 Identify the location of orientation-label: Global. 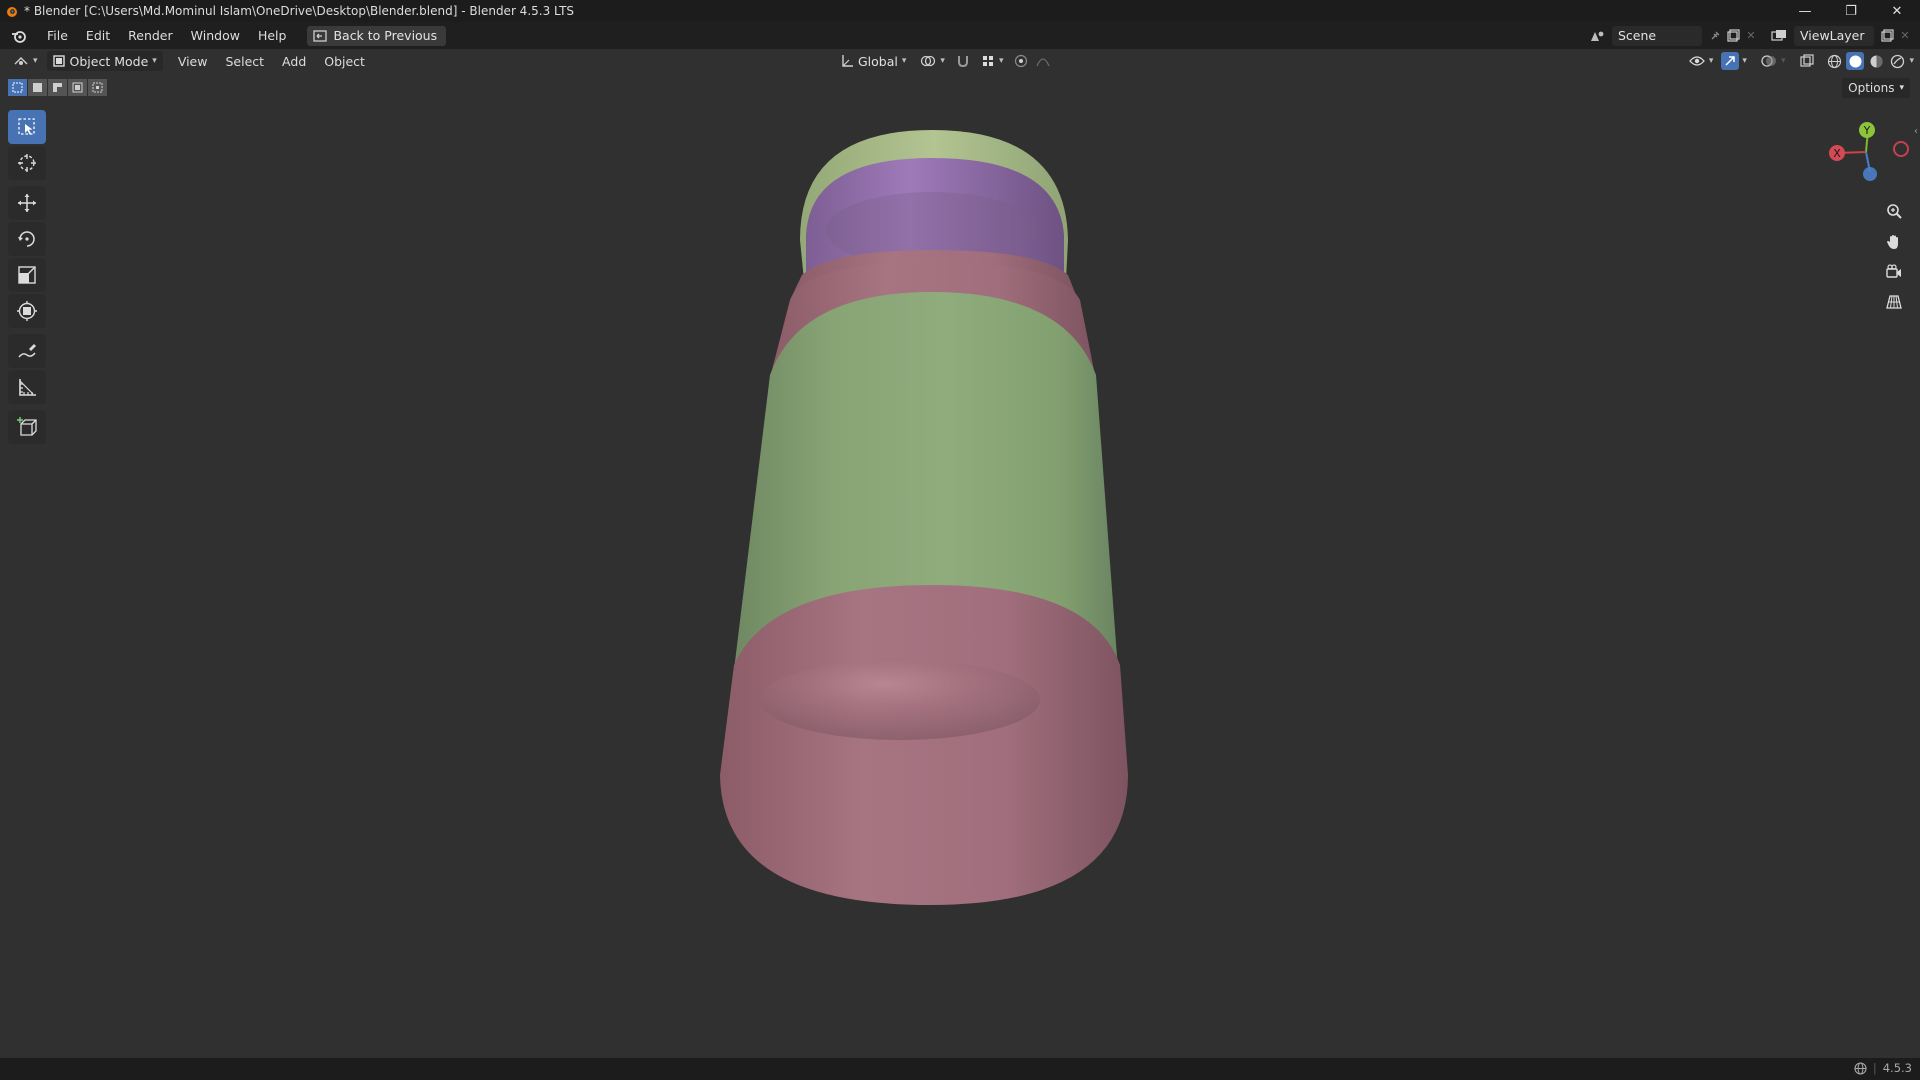
(878, 61).